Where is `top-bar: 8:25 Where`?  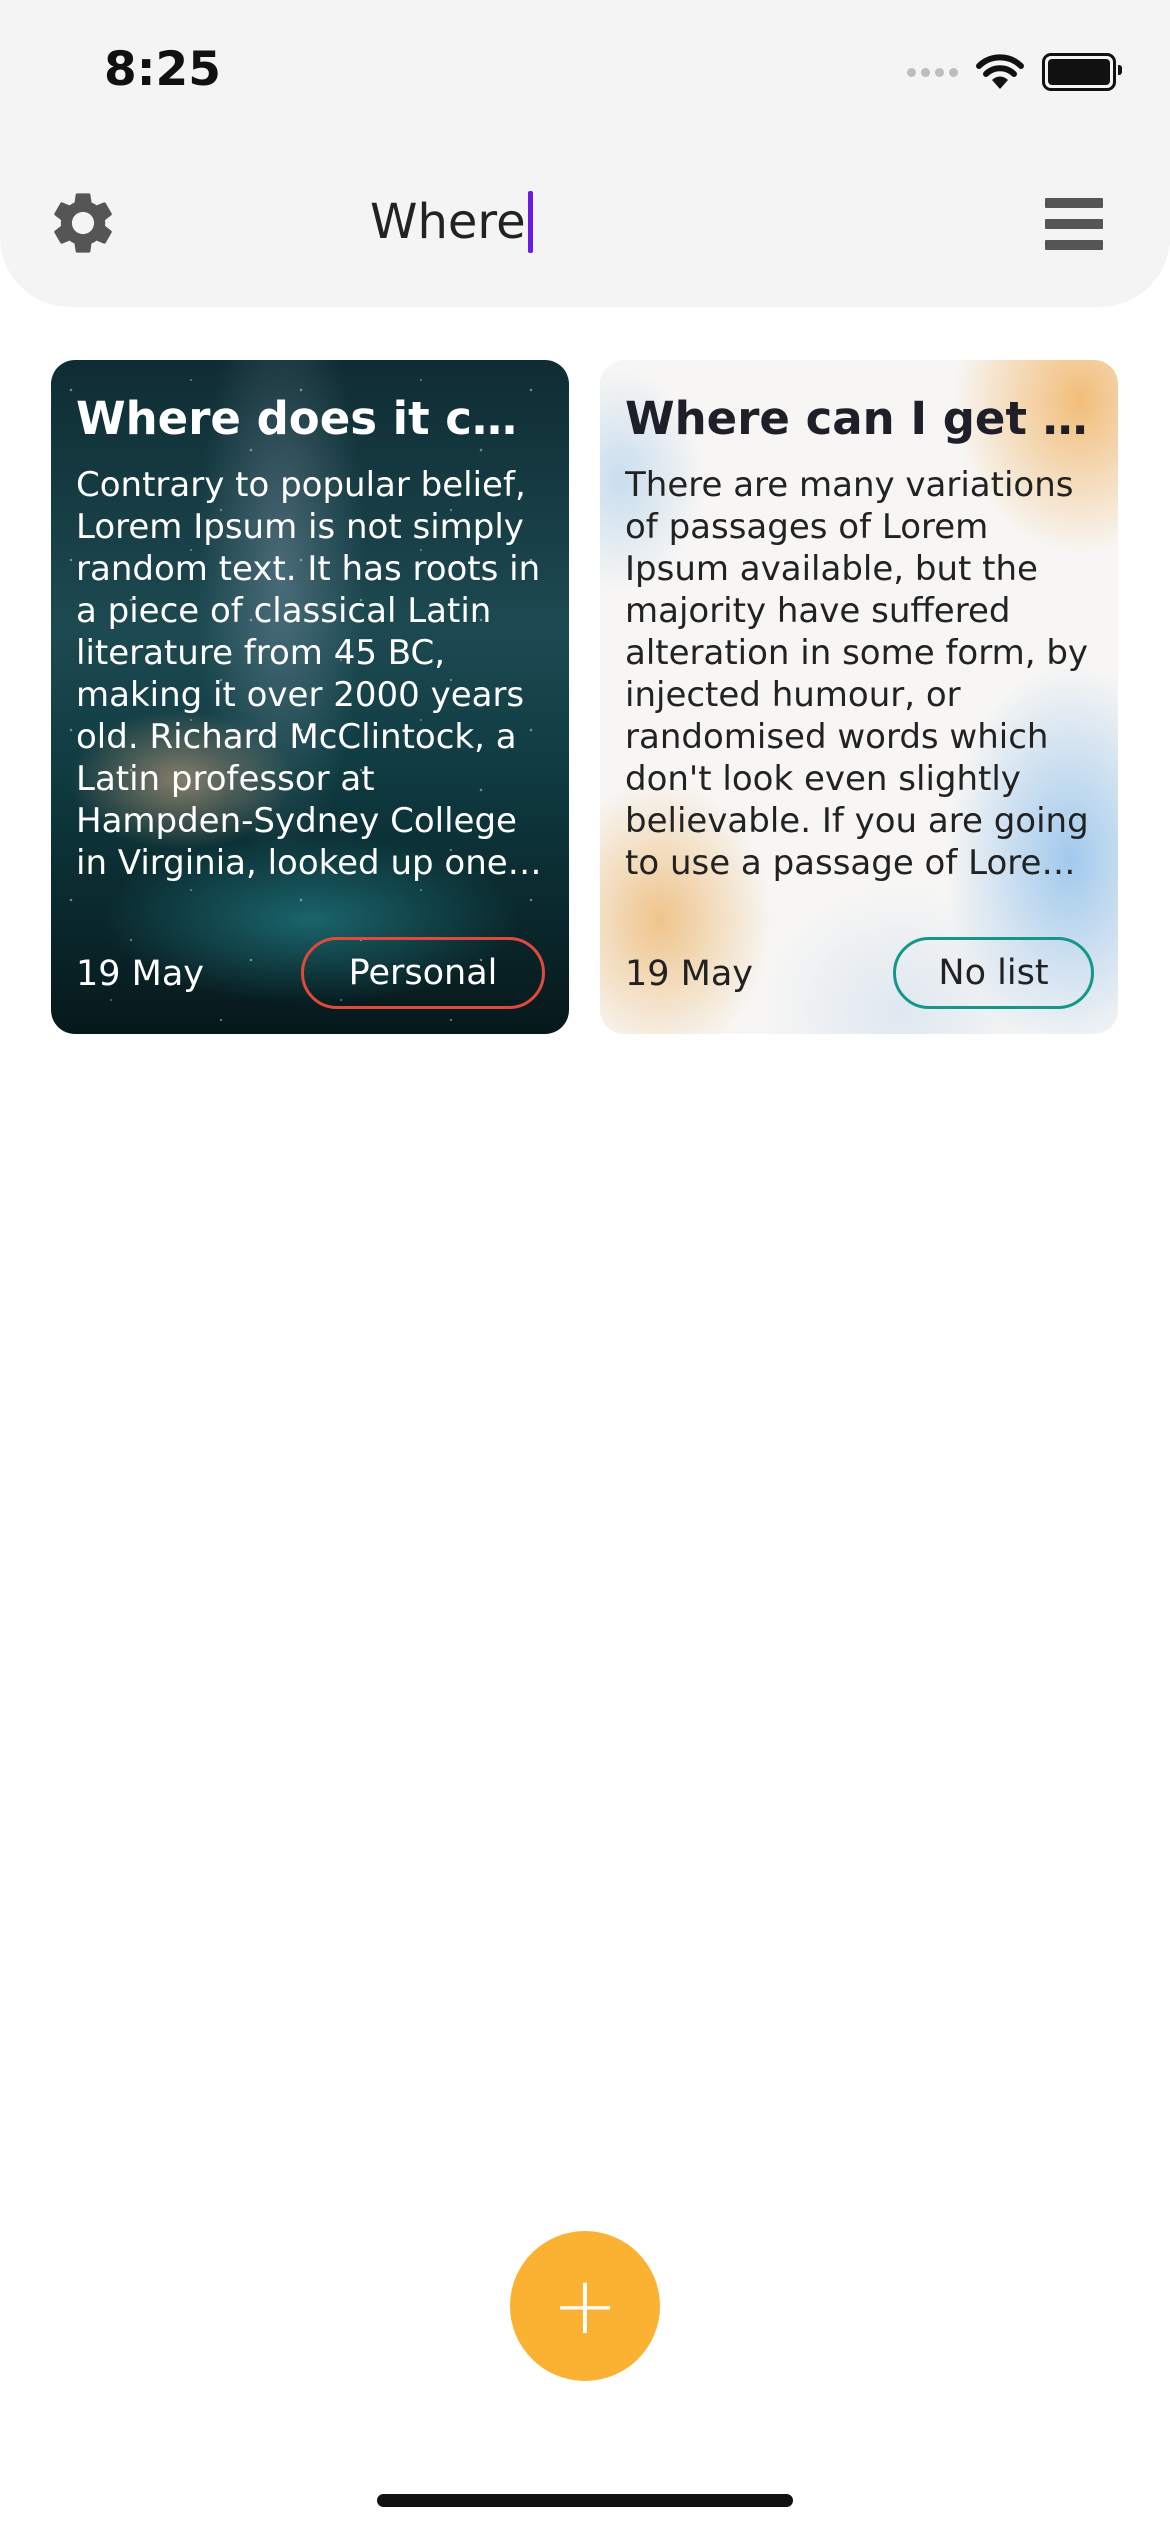
top-bar: 8:25 Where is located at coordinates (585, 153).